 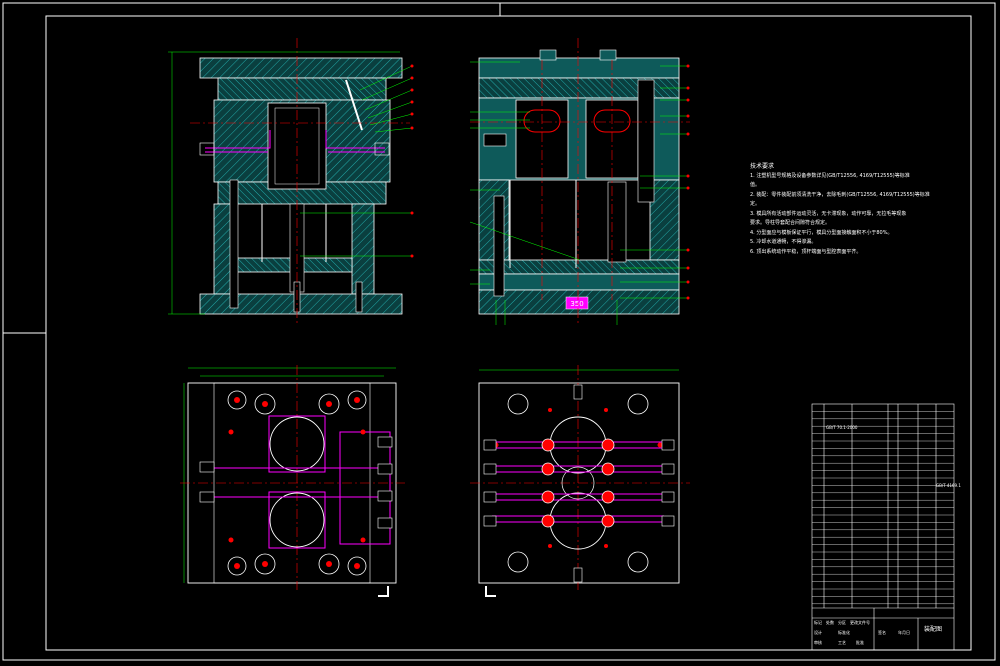 What do you see at coordinates (904, 632) in the screenshot?
I see `title-cell: 年月日` at bounding box center [904, 632].